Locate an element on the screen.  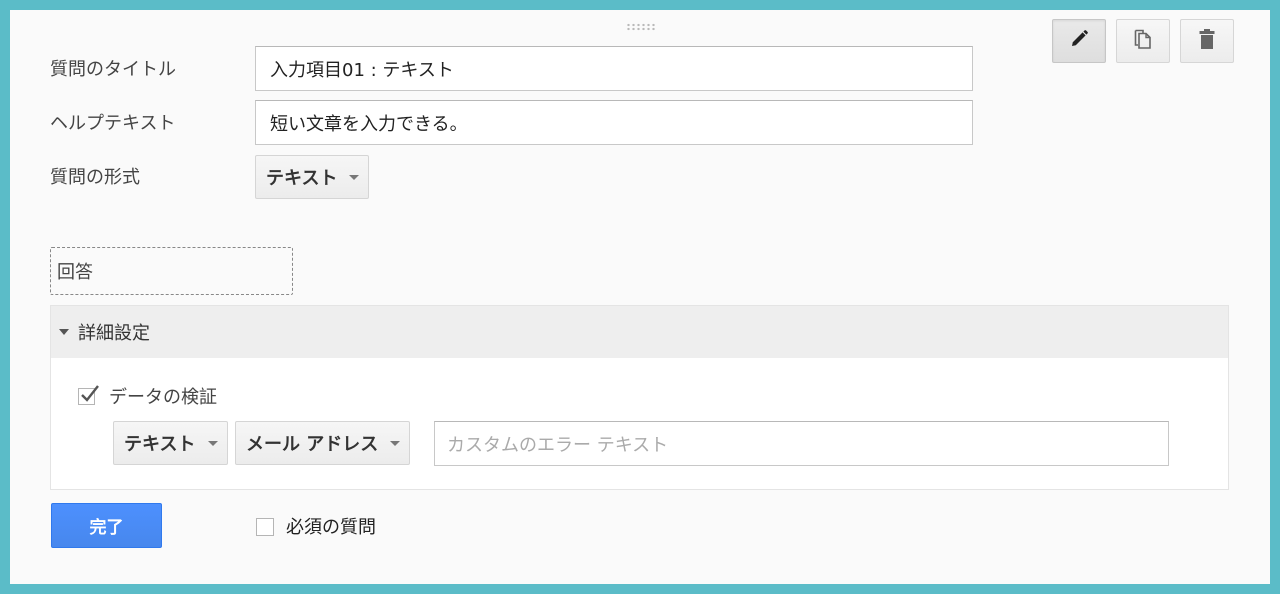
duplicate-icon is located at coordinates (1143, 41).